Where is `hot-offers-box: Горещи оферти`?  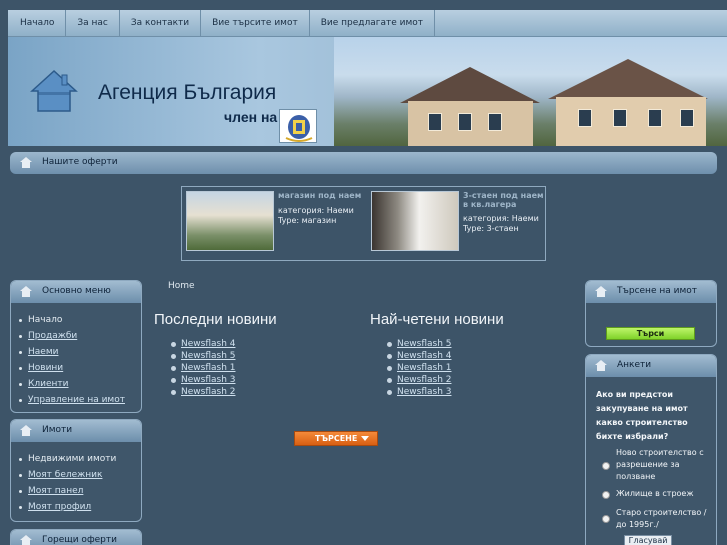 hot-offers-box: Горещи оферти is located at coordinates (76, 537).